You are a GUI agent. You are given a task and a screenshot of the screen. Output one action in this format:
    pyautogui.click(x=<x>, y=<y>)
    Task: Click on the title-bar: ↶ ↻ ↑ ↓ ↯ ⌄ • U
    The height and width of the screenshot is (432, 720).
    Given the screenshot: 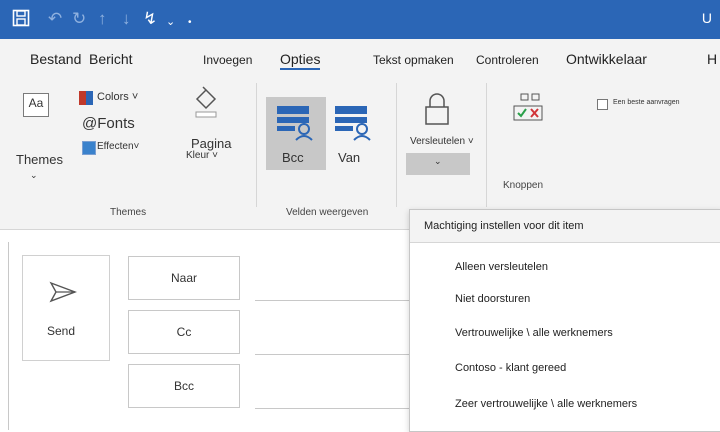 What is the action you would take?
    pyautogui.click(x=360, y=19)
    